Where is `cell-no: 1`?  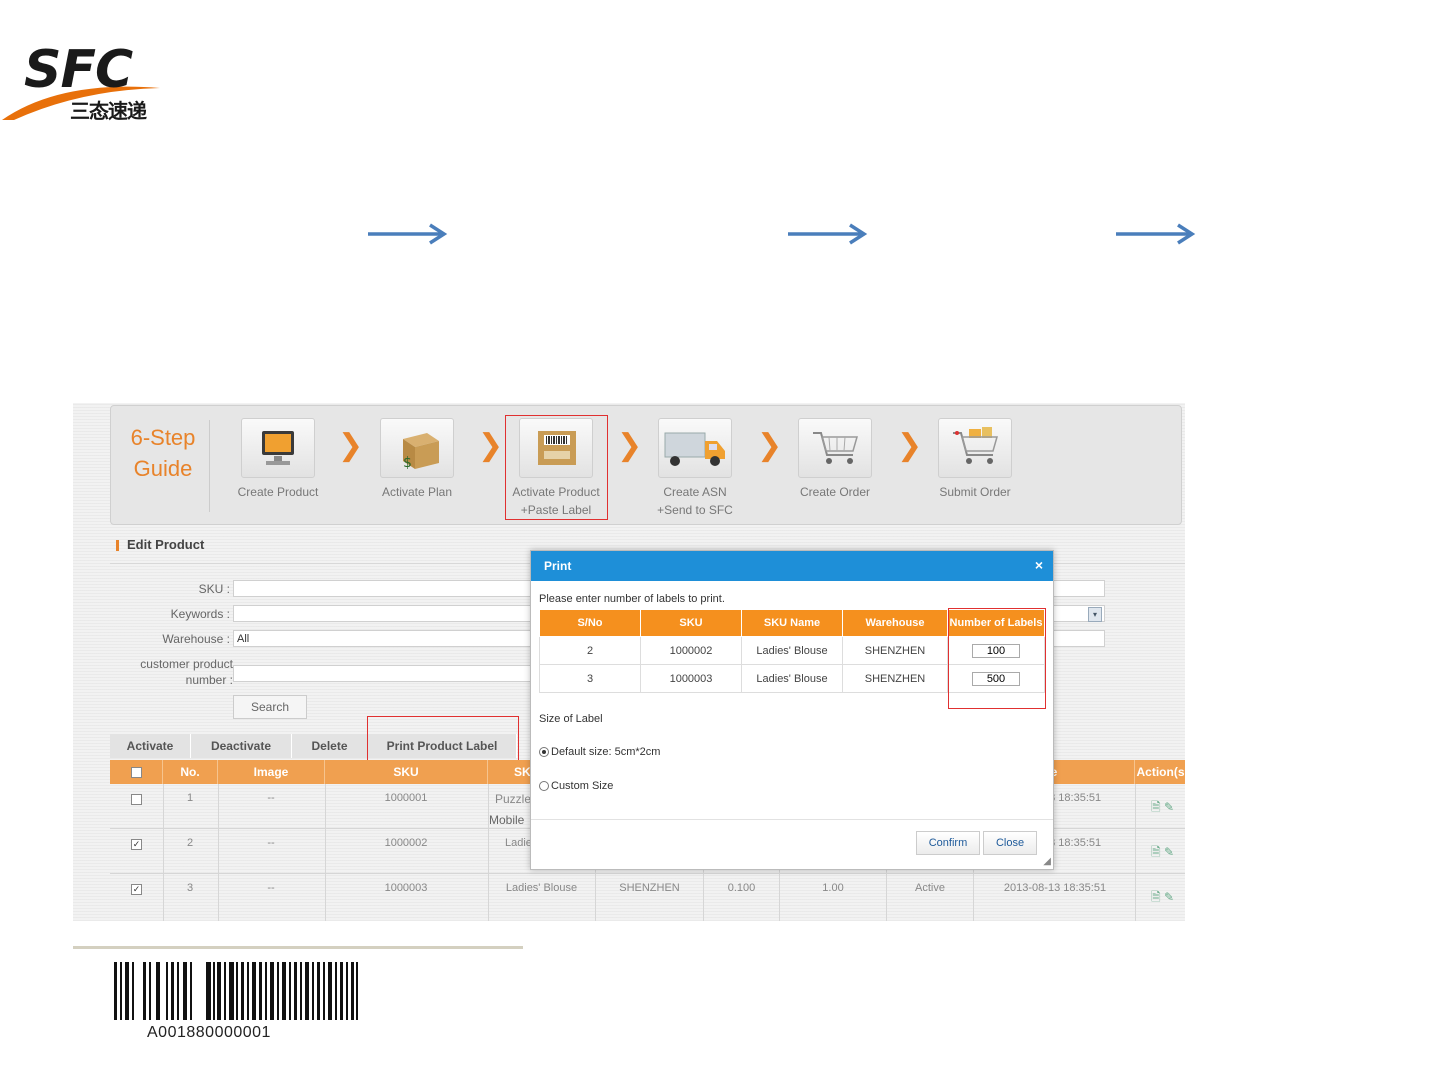
cell-no: 1 is located at coordinates (190, 798).